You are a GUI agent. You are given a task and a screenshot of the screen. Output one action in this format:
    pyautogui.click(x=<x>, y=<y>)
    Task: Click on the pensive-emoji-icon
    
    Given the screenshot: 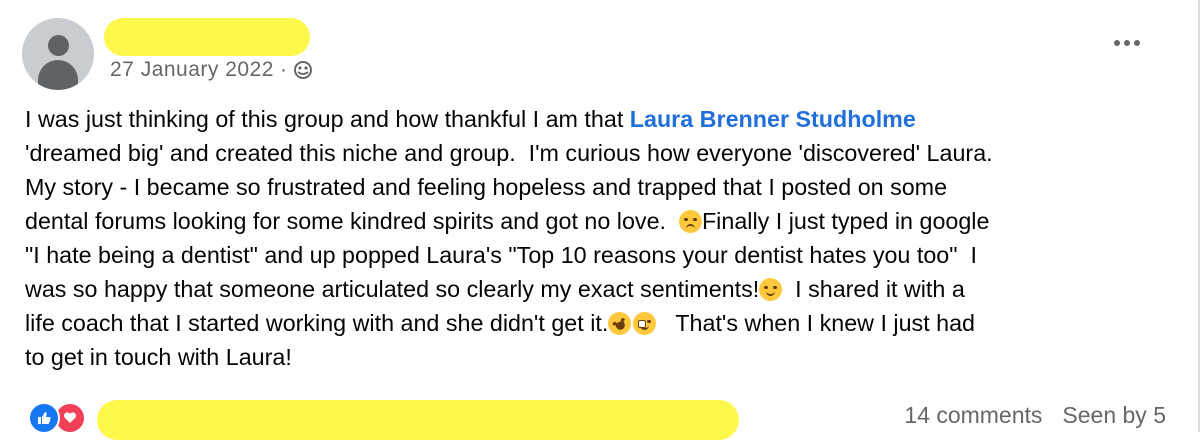 What is the action you would take?
    pyautogui.click(x=690, y=221)
    